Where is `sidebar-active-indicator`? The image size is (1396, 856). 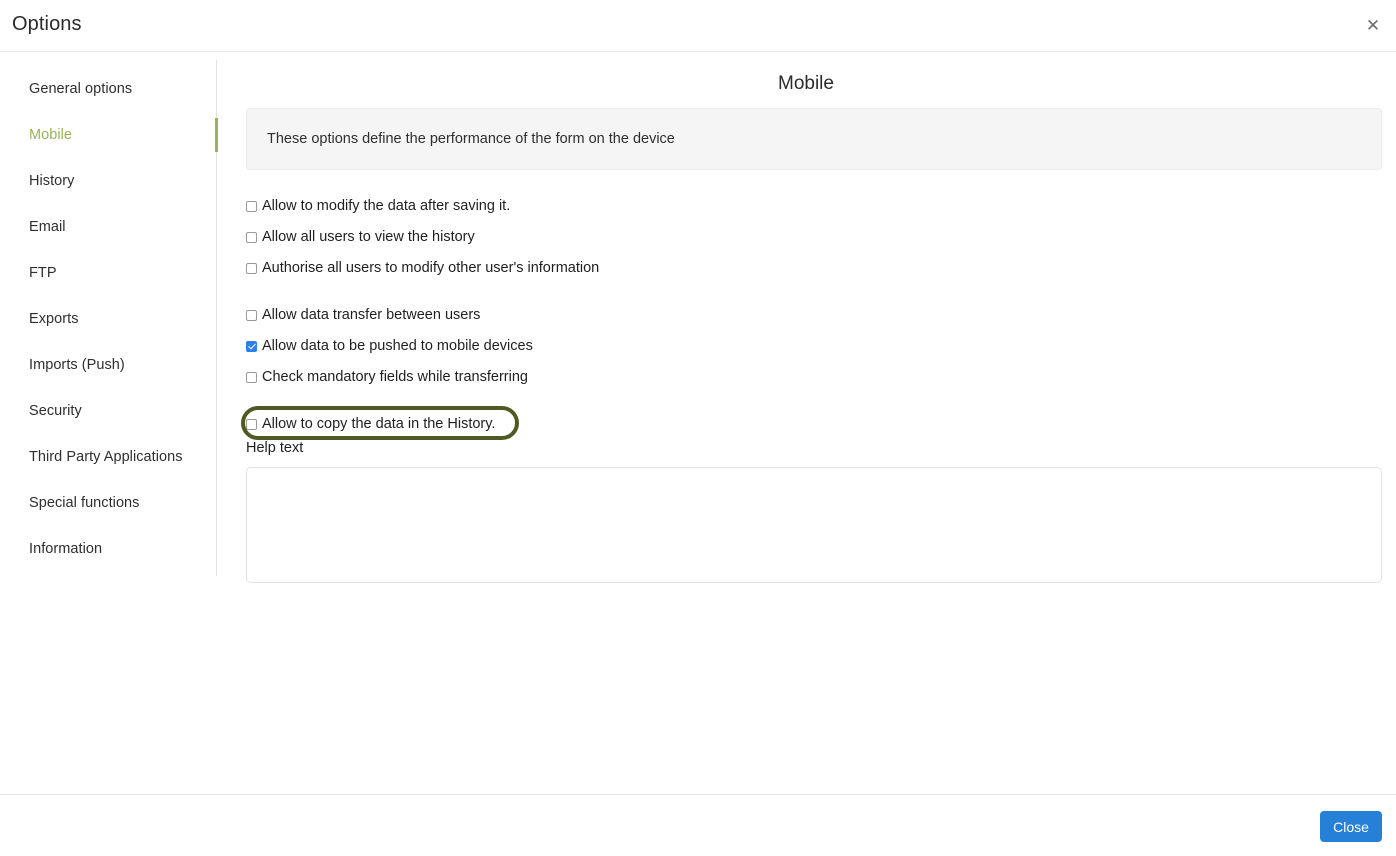 sidebar-active-indicator is located at coordinates (216, 135).